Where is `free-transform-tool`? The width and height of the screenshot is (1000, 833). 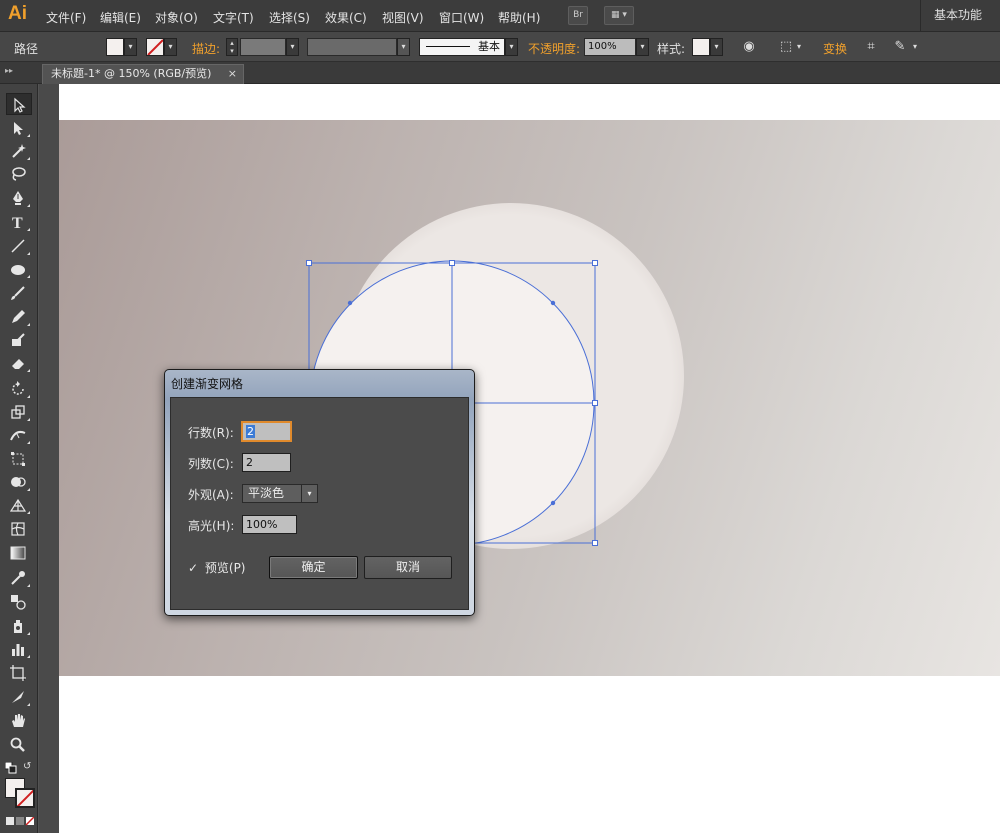
free-transform-tool is located at coordinates (19, 459).